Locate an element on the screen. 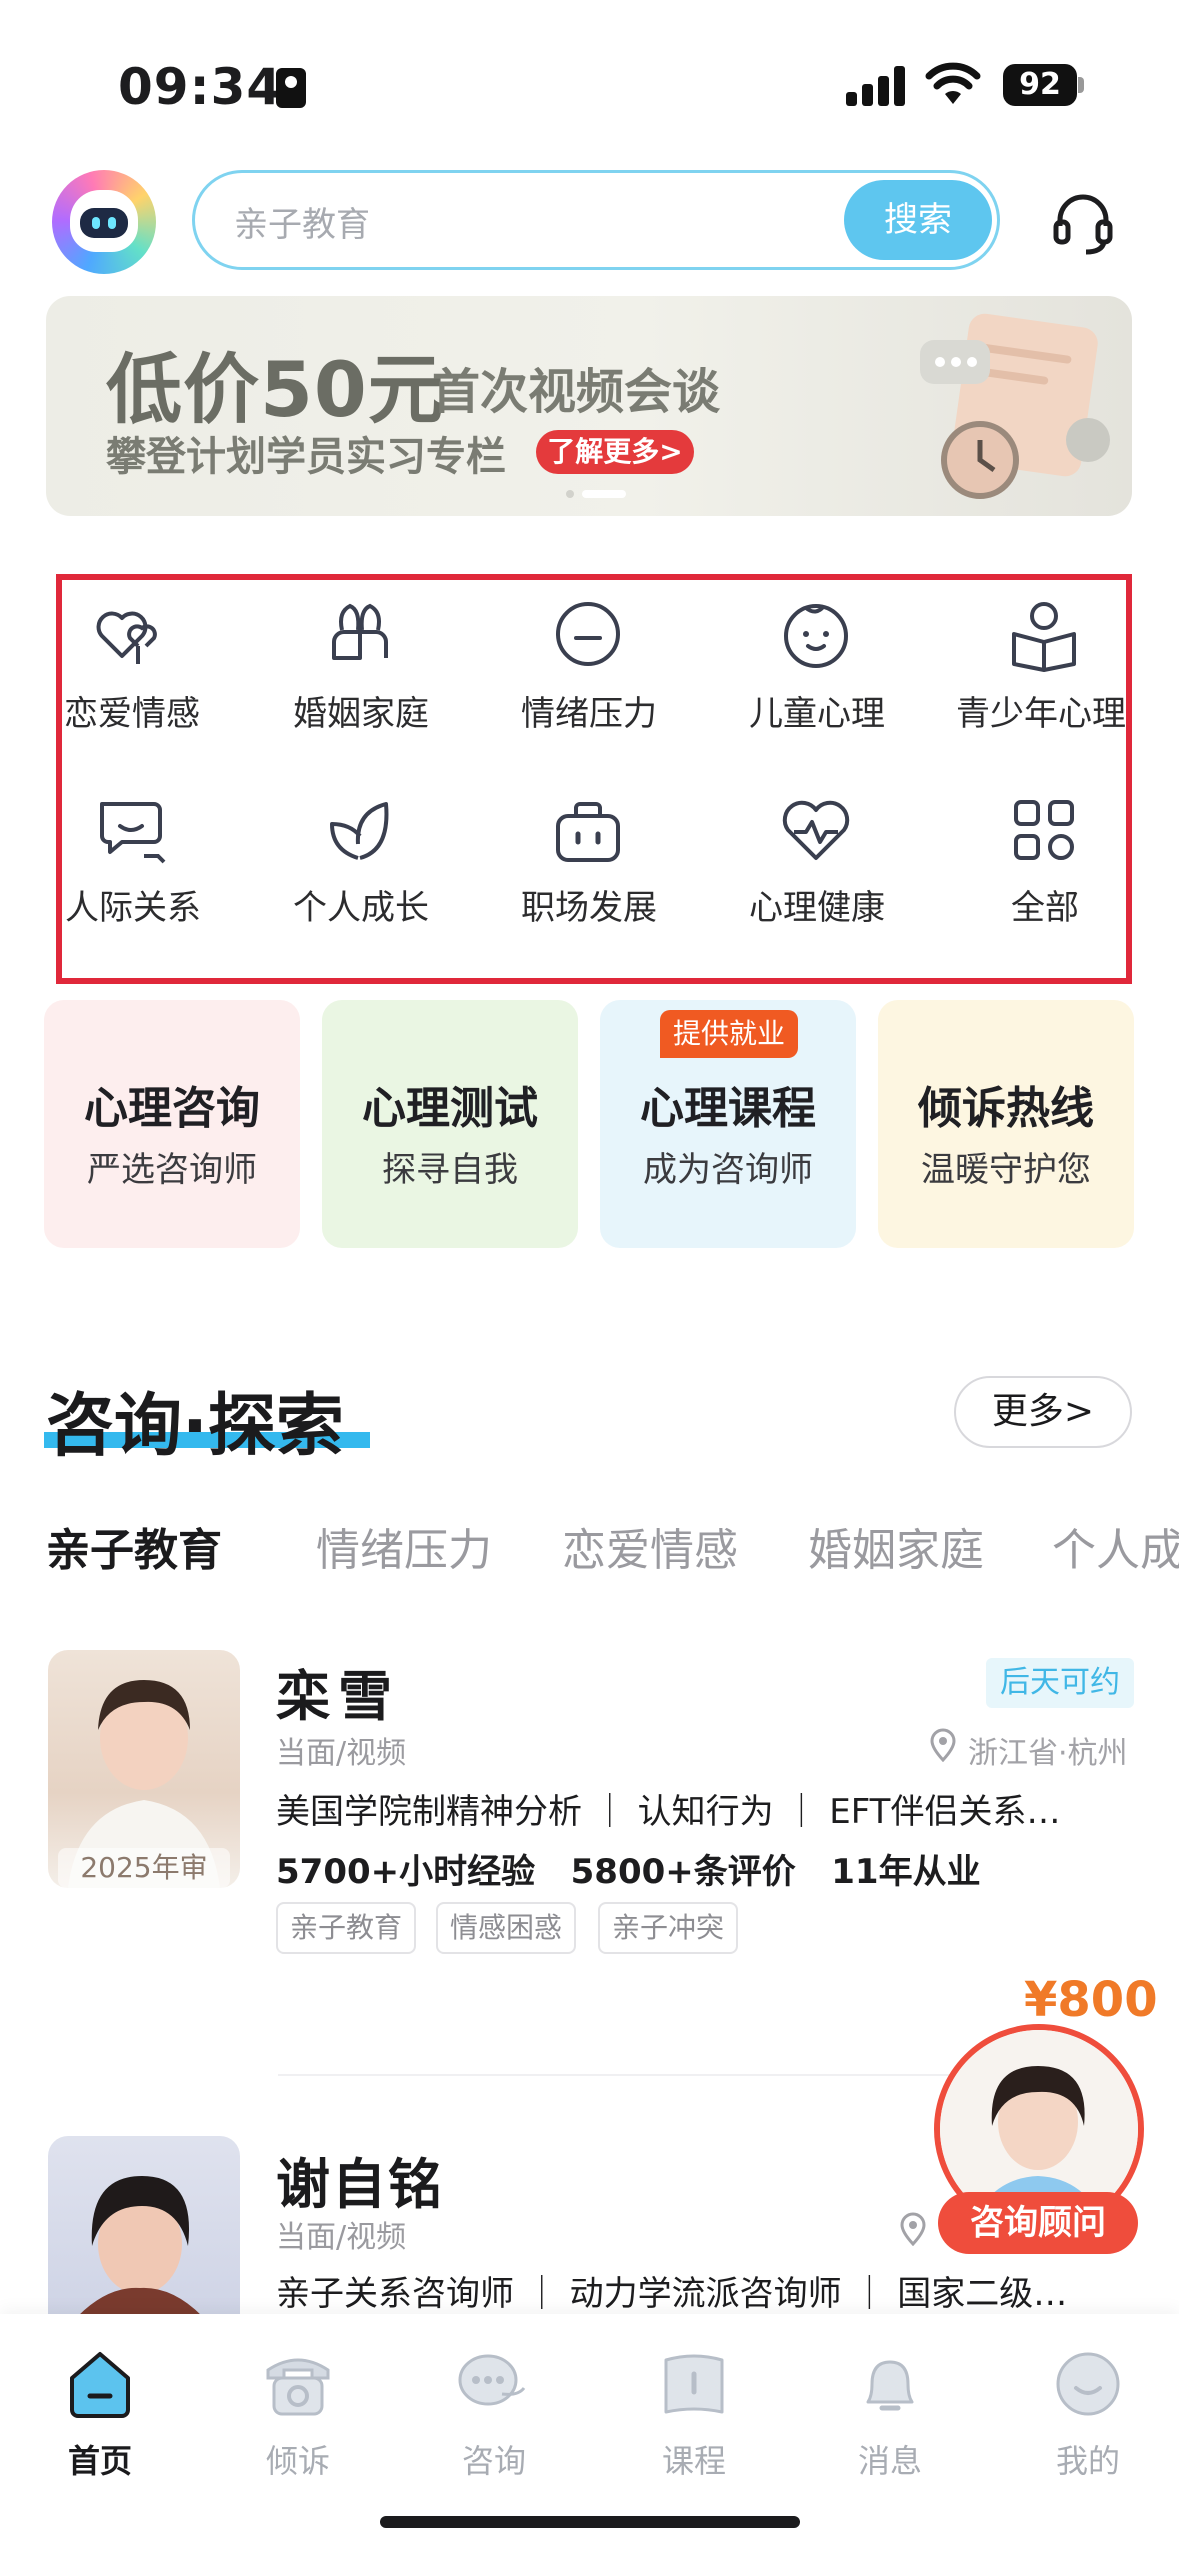 Image resolution: width=1179 pixels, height=2556 pixels. orientation-lock-icon is located at coordinates (291, 88).